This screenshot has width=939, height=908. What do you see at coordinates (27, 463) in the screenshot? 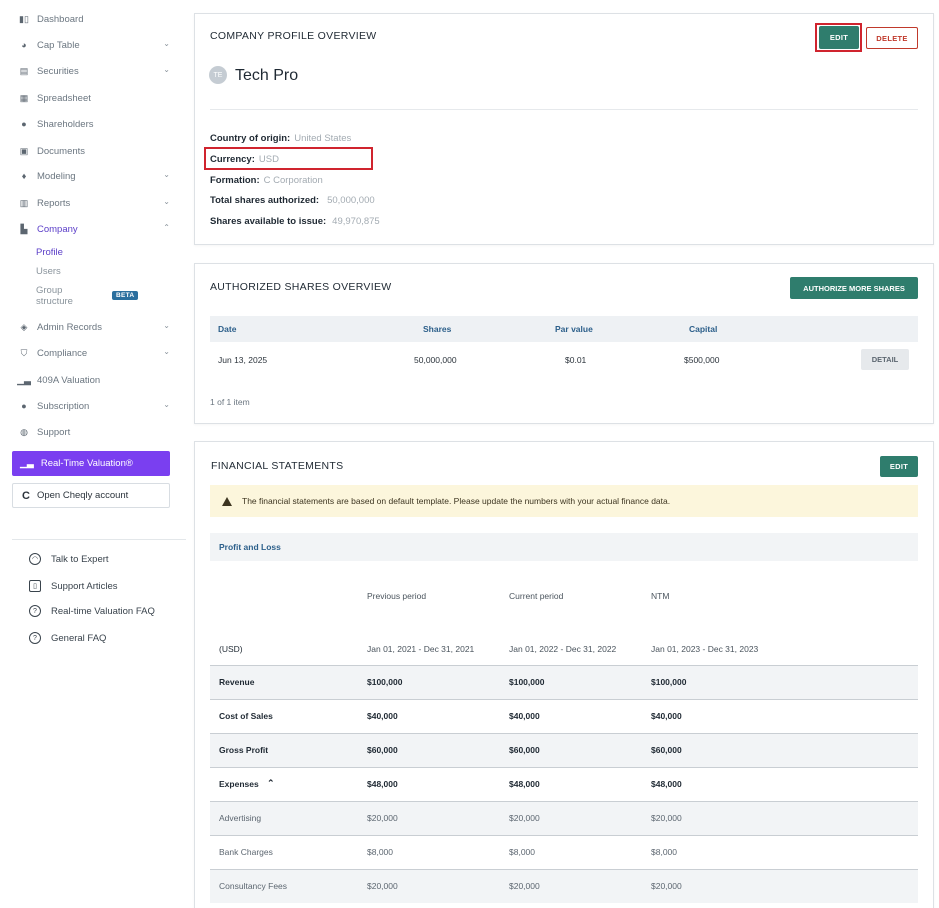
I see `bar-chart-icon: ▁▃` at bounding box center [27, 463].